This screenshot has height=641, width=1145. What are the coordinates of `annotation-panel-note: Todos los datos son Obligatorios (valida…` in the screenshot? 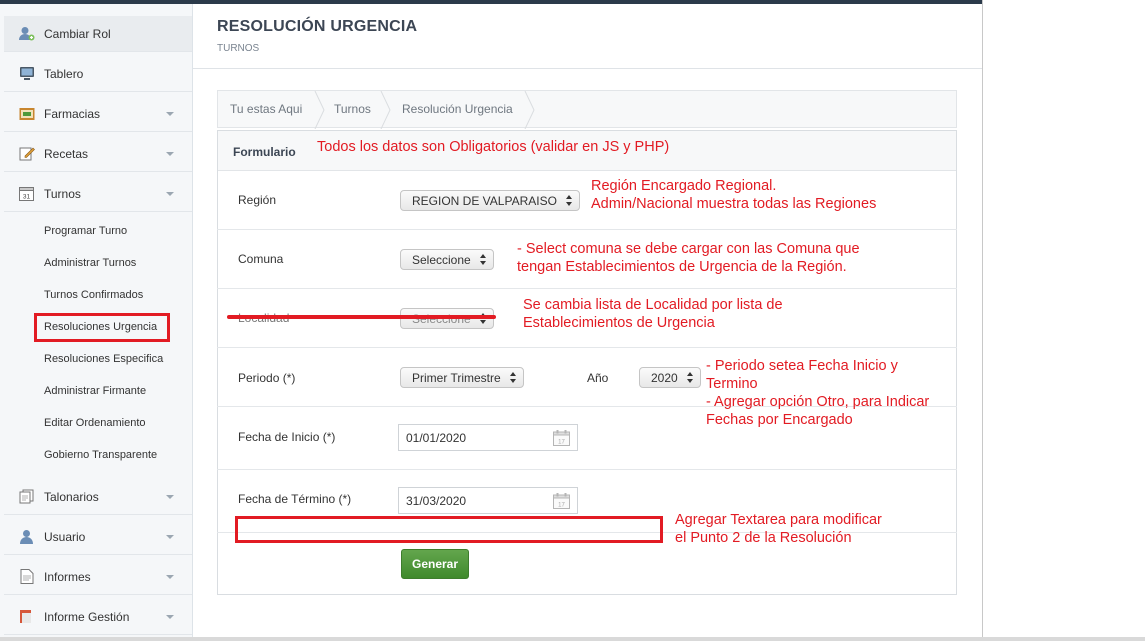 It's located at (493, 147).